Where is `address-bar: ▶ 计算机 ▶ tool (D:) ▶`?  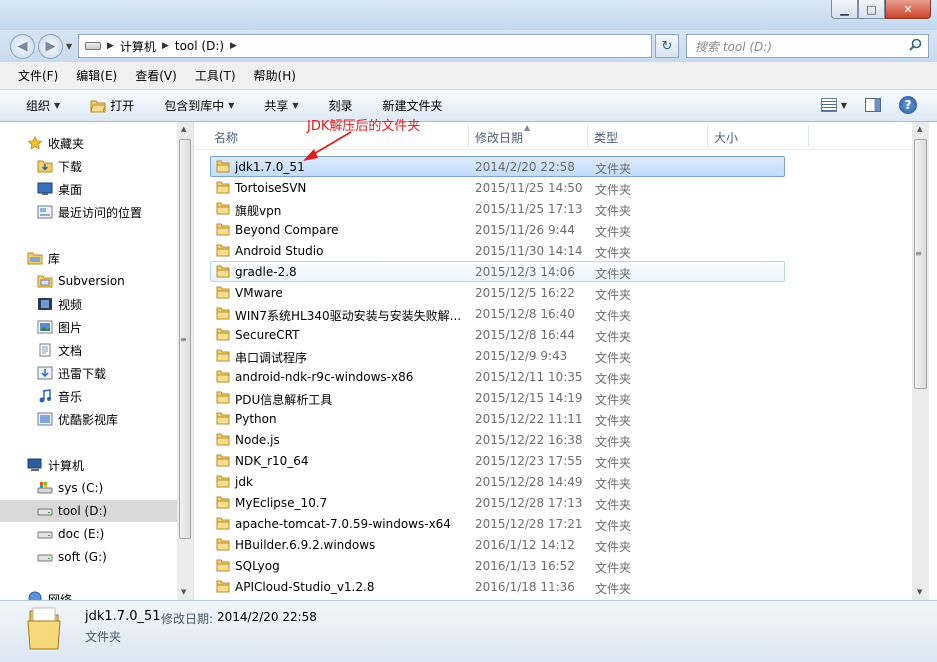 address-bar: ▶ 计算机 ▶ tool (D:) ▶ is located at coordinates (365, 46).